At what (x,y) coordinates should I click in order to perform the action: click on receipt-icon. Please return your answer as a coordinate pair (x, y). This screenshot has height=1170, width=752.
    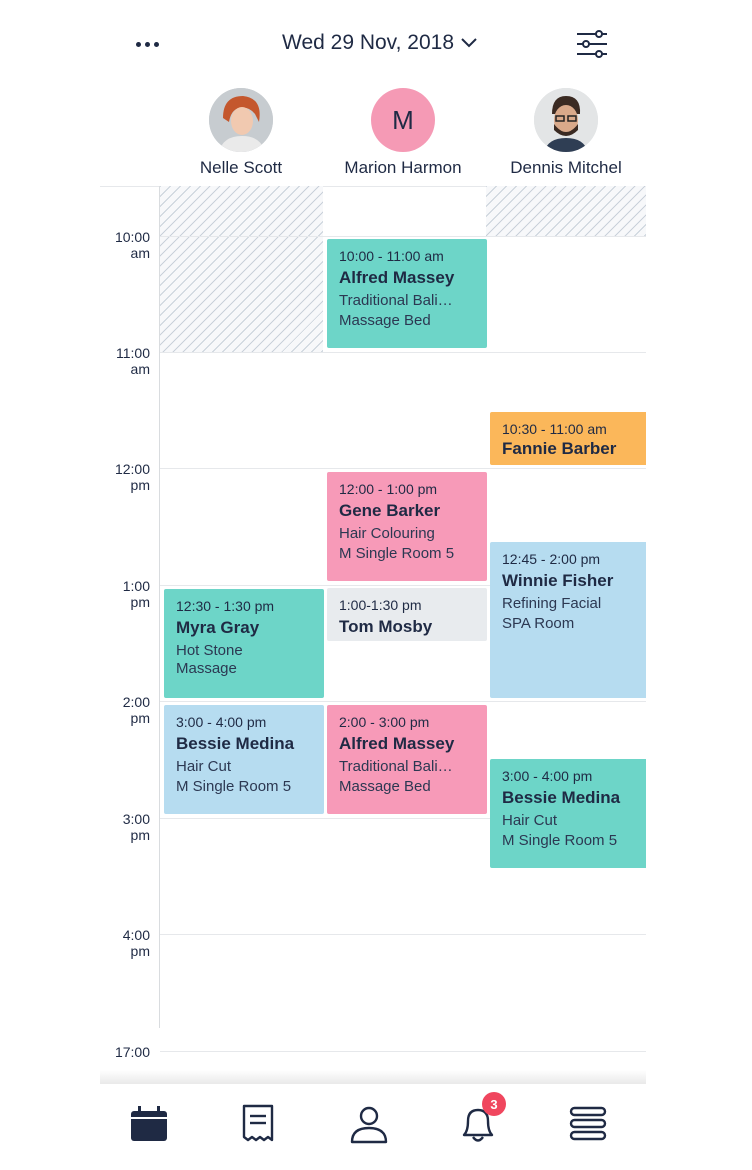
    Looking at the image, I should click on (258, 1123).